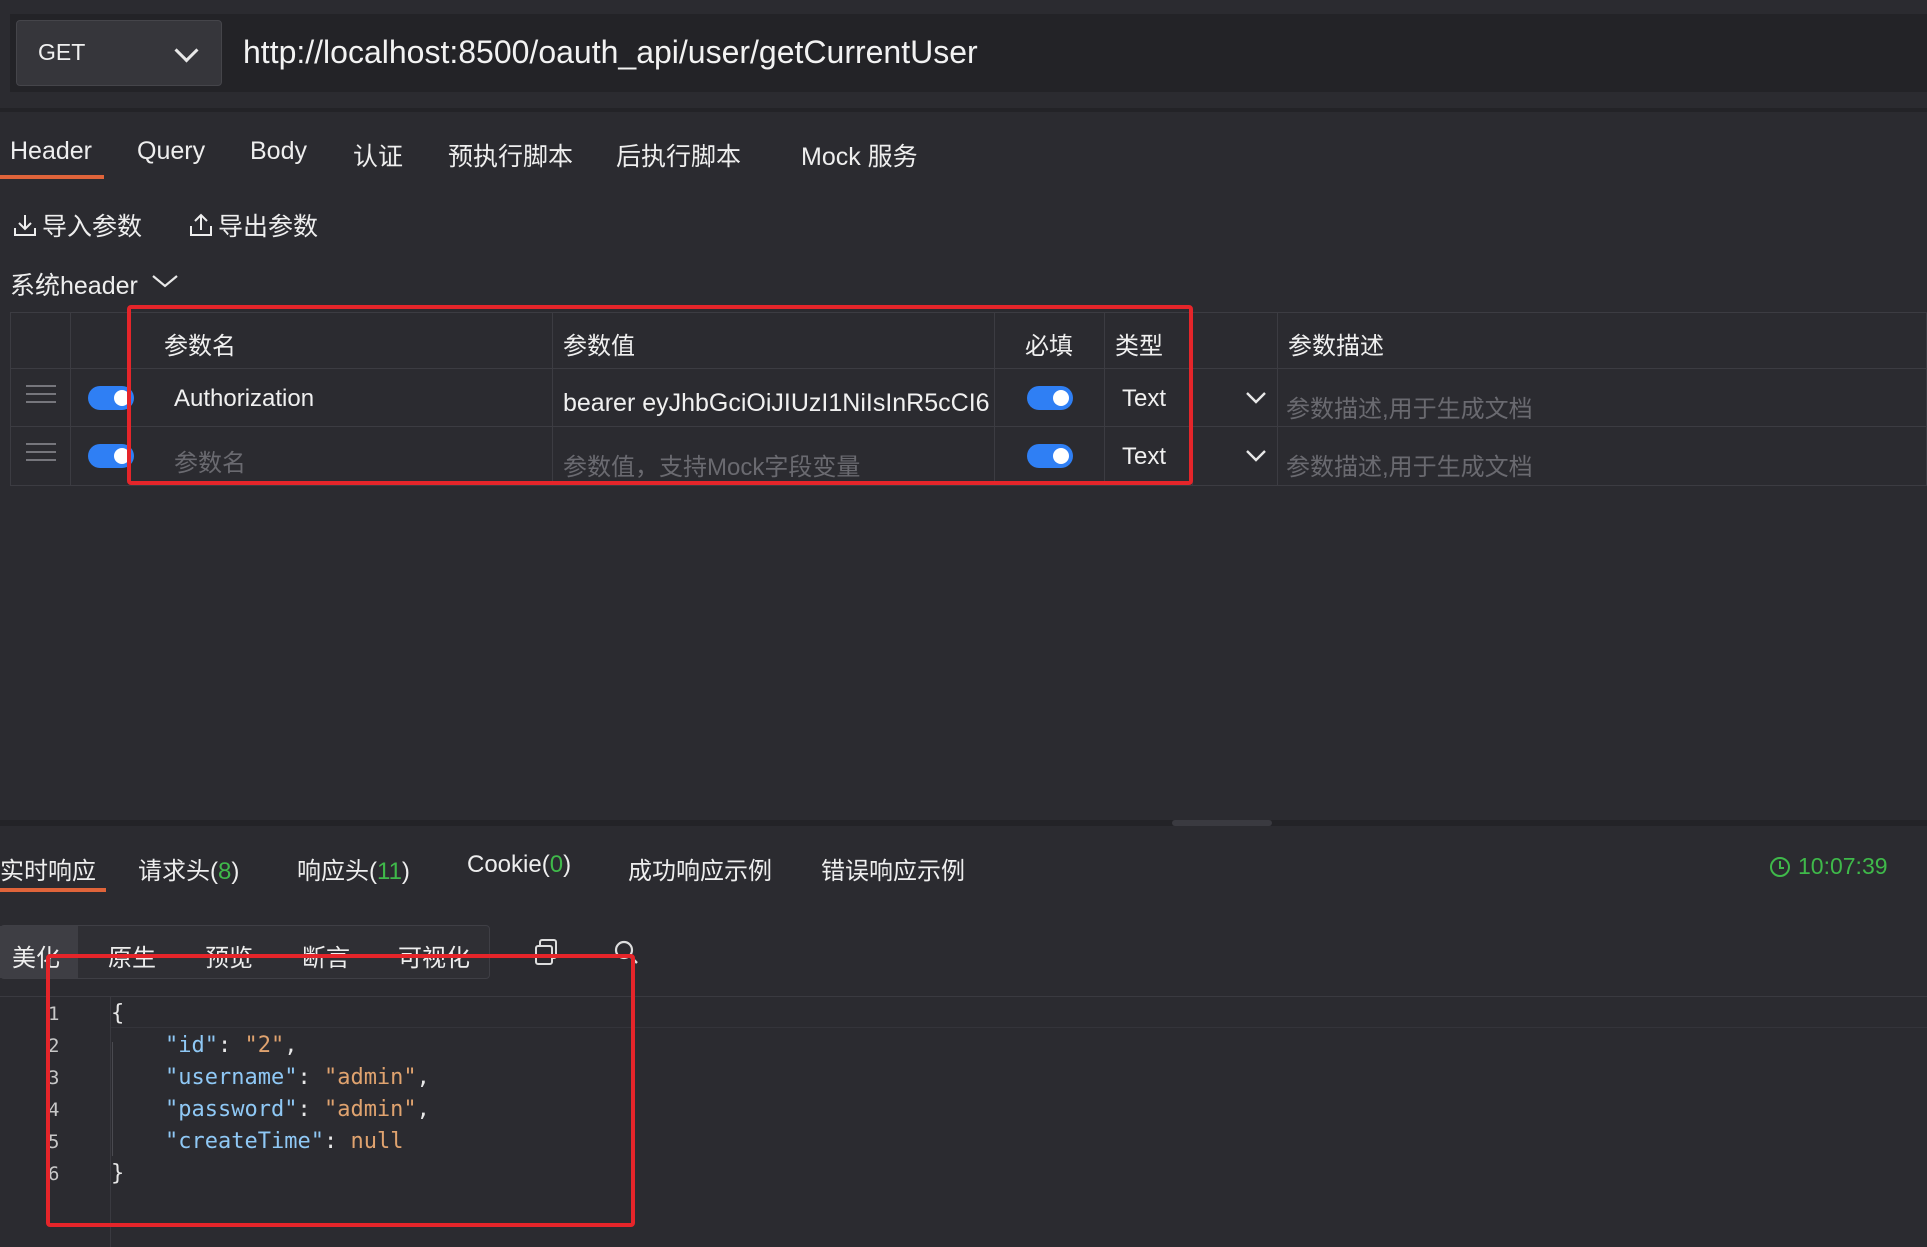 The width and height of the screenshot is (1927, 1247). I want to click on tab-response-headers: 响应头(11), so click(353, 868).